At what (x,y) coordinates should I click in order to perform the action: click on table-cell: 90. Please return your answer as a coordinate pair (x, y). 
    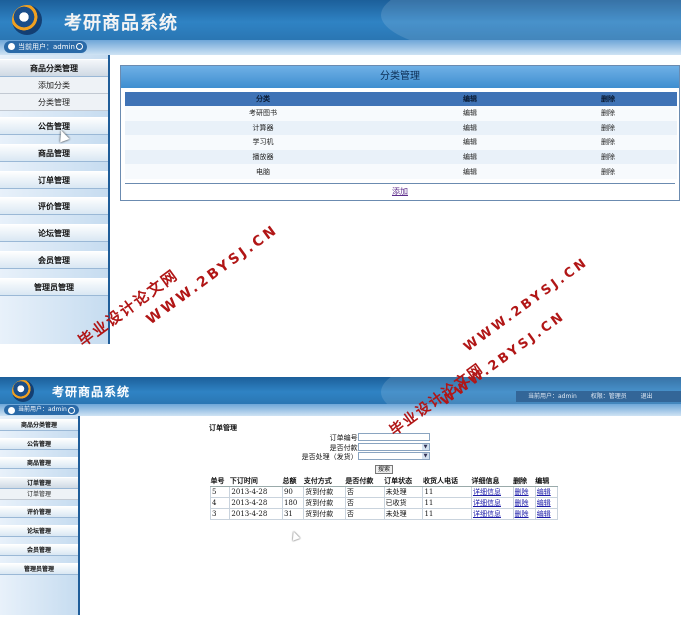
    Looking at the image, I should click on (293, 492).